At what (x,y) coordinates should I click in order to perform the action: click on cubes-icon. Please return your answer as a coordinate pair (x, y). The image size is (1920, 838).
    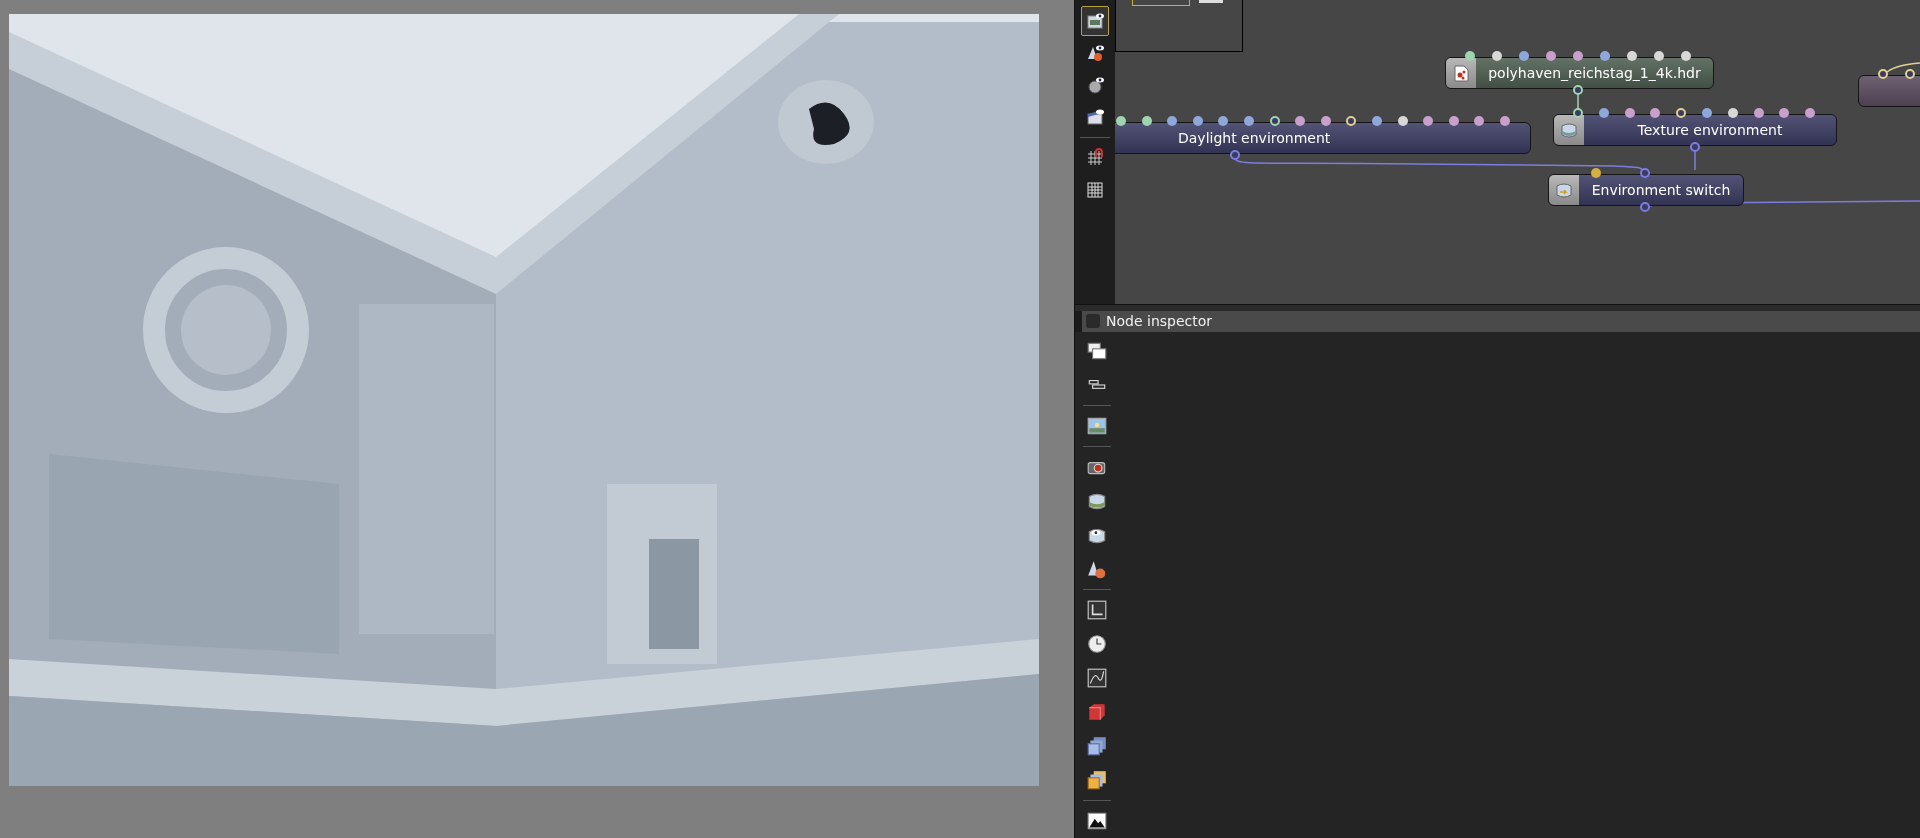
    Looking at the image, I should click on (1097, 746).